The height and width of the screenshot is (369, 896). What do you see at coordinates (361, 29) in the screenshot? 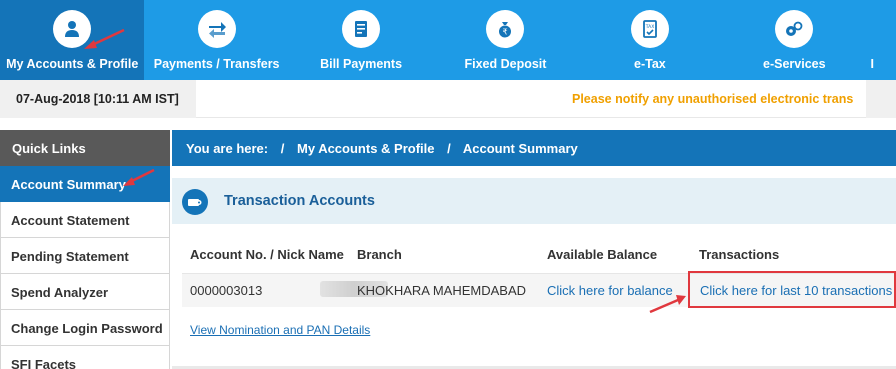
I see `bill-icon` at bounding box center [361, 29].